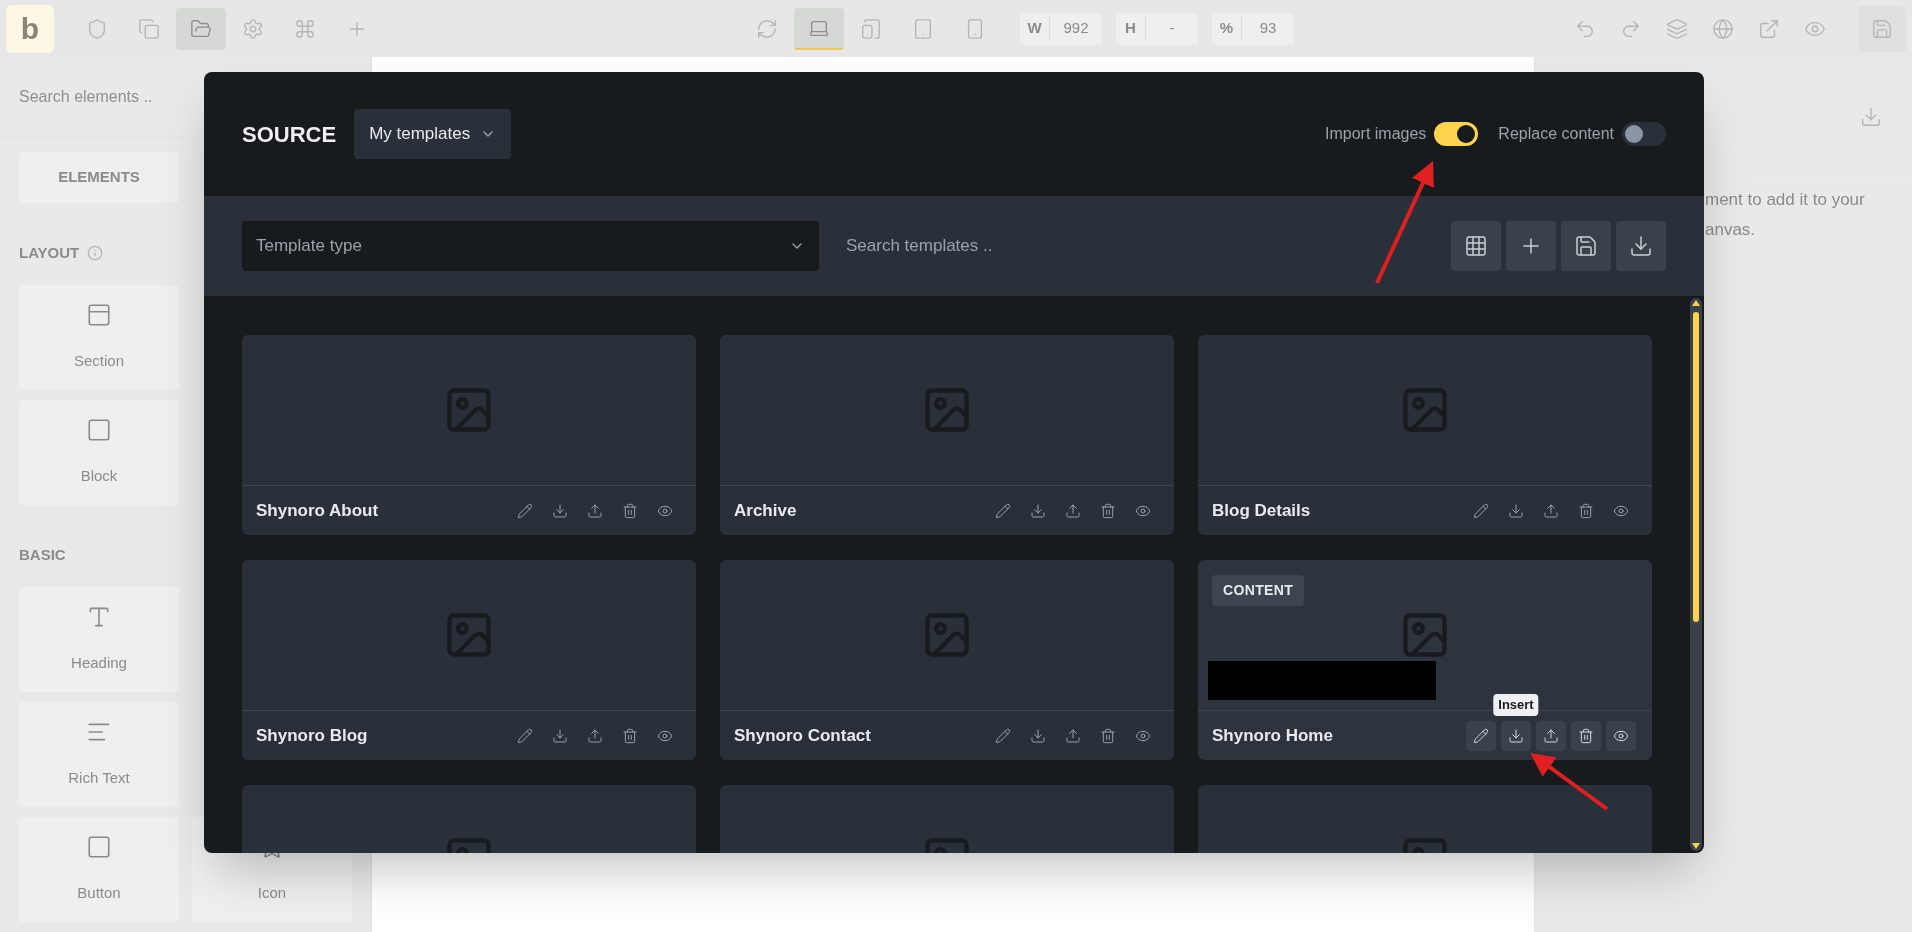 The width and height of the screenshot is (1912, 932). What do you see at coordinates (99, 893) in the screenshot?
I see `element-label: Button` at bounding box center [99, 893].